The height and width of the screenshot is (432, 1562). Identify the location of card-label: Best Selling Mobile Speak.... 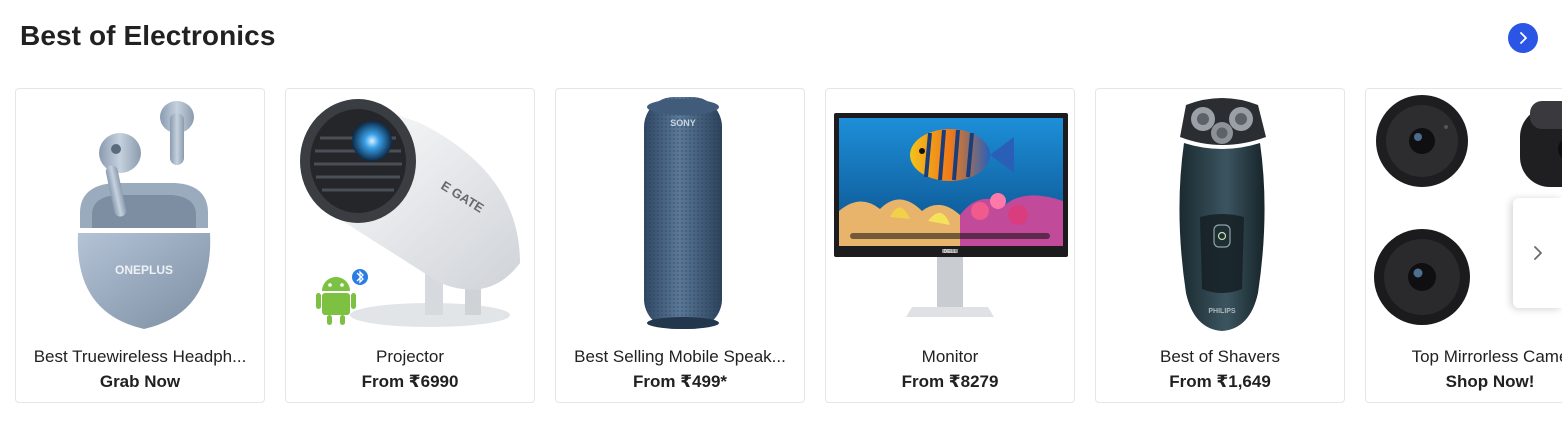
(680, 356).